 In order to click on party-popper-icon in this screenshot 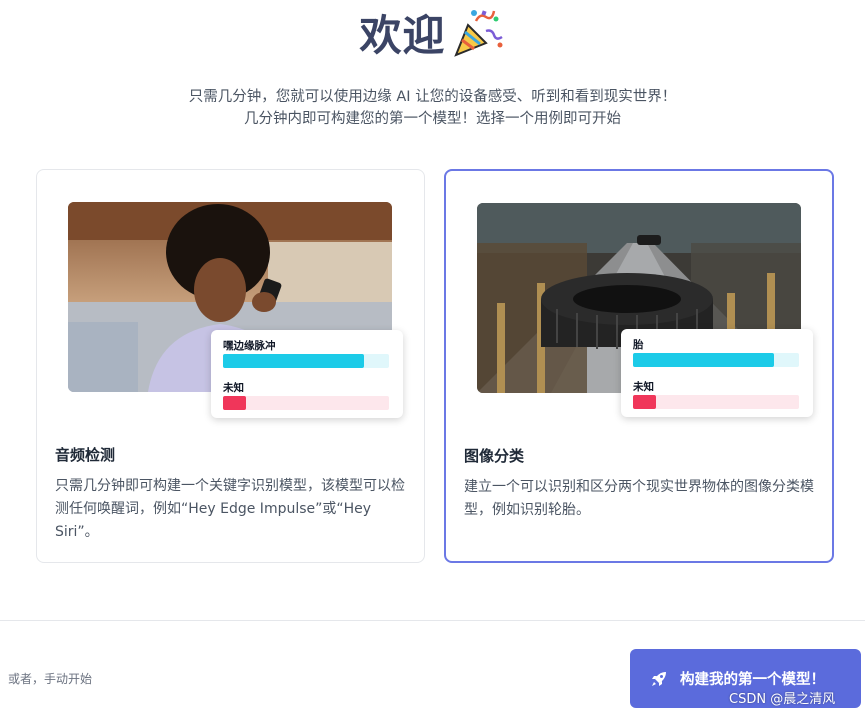, I will do `click(478, 33)`.